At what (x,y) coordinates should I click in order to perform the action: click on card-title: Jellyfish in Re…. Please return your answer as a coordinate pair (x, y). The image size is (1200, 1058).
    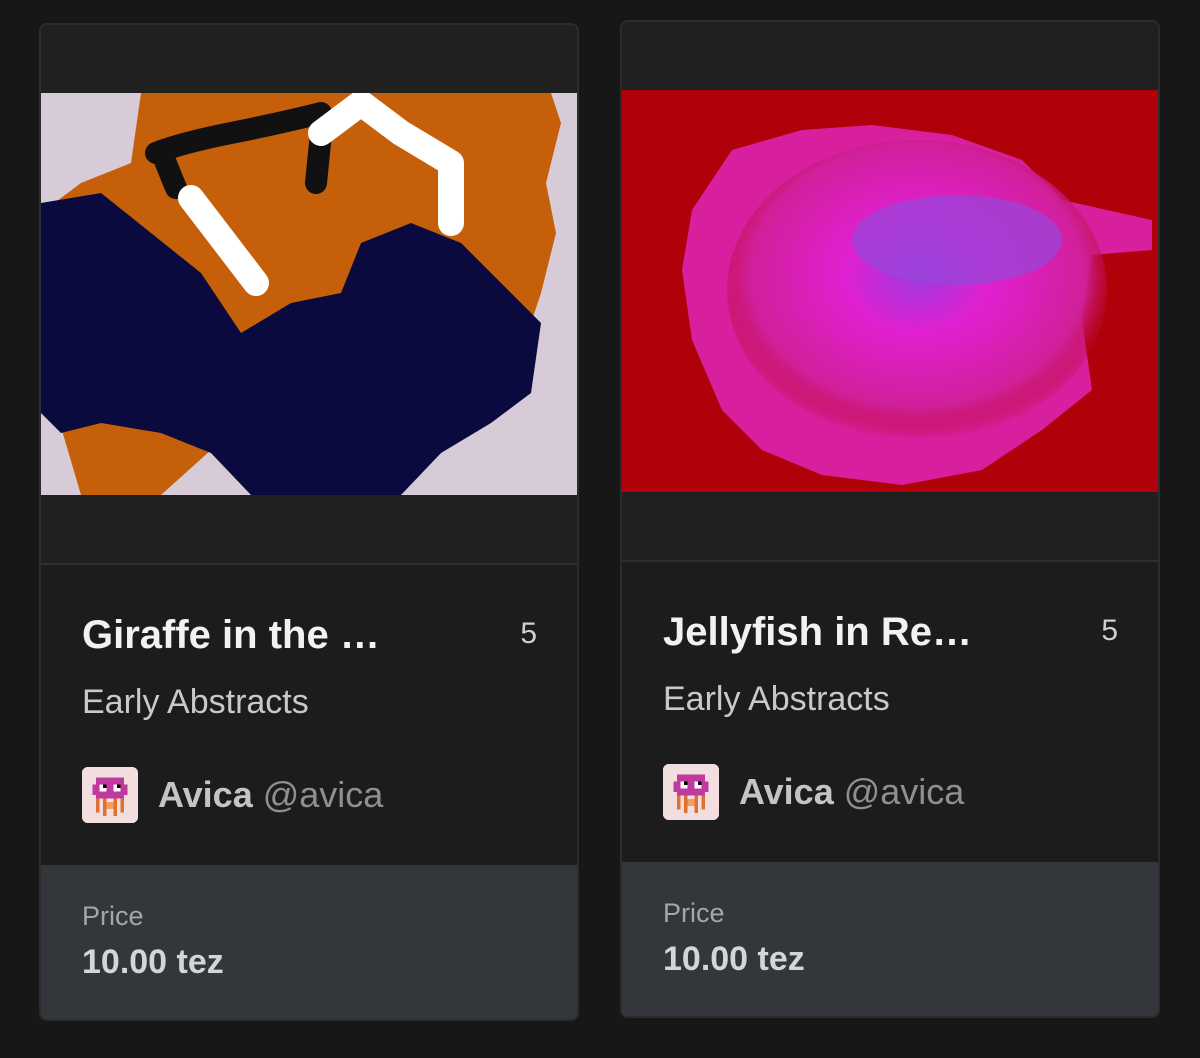
    Looking at the image, I should click on (817, 632).